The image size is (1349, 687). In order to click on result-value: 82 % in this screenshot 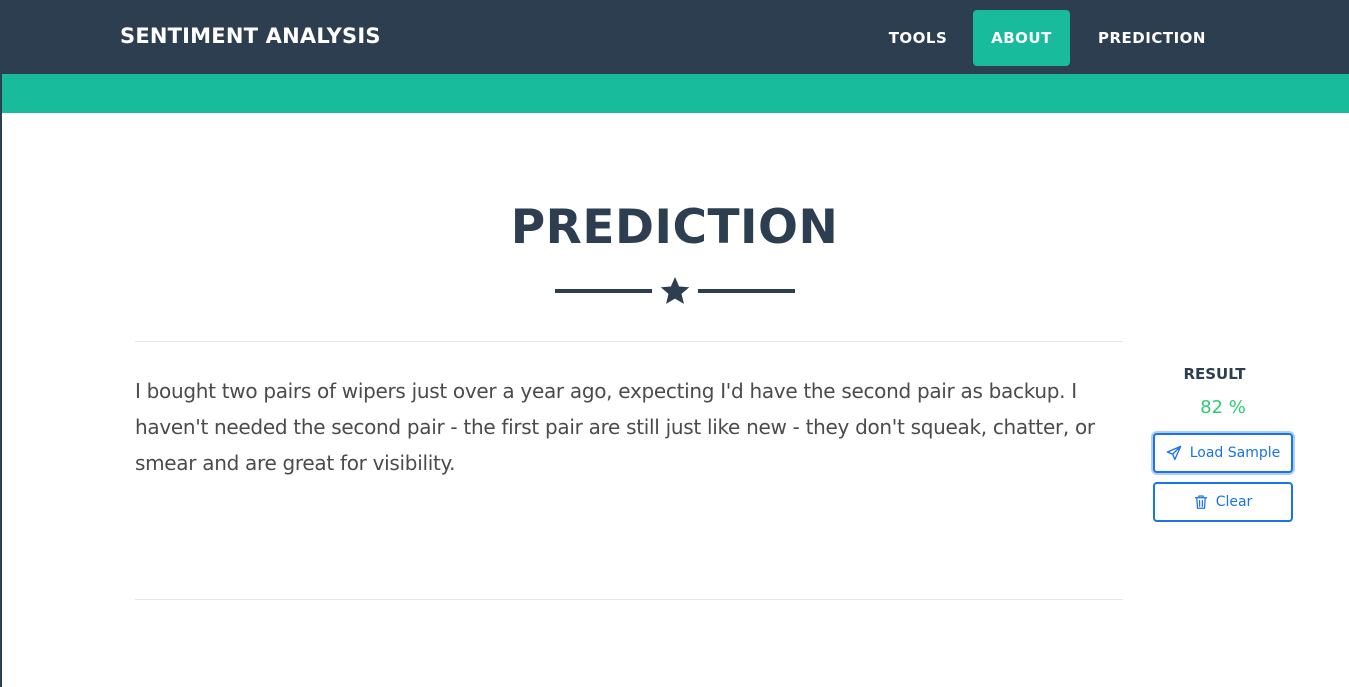, I will do `click(1223, 407)`.